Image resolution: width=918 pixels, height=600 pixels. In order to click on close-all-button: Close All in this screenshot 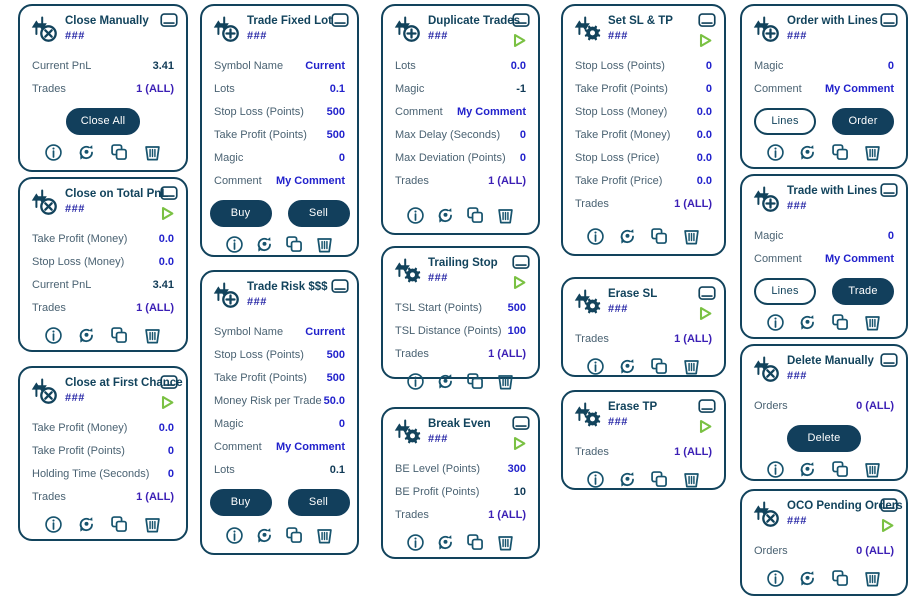, I will do `click(103, 121)`.